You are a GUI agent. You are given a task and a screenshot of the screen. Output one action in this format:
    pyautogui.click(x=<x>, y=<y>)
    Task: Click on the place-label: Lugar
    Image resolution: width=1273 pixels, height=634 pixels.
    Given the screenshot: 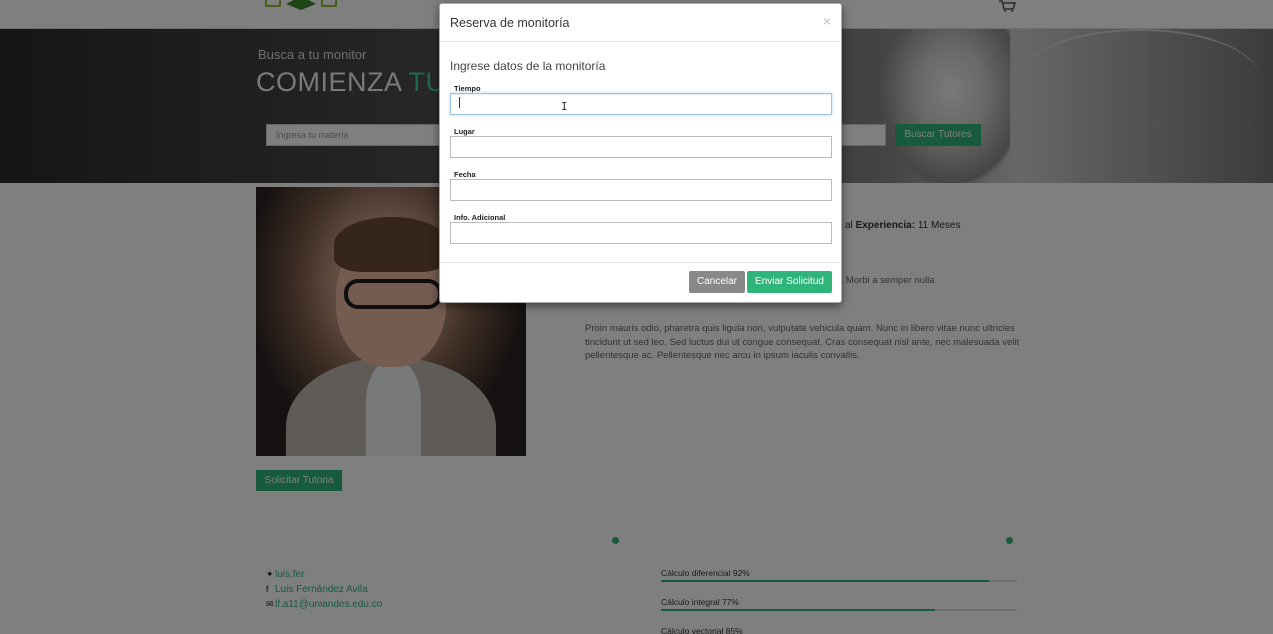 What is the action you would take?
    pyautogui.click(x=464, y=131)
    